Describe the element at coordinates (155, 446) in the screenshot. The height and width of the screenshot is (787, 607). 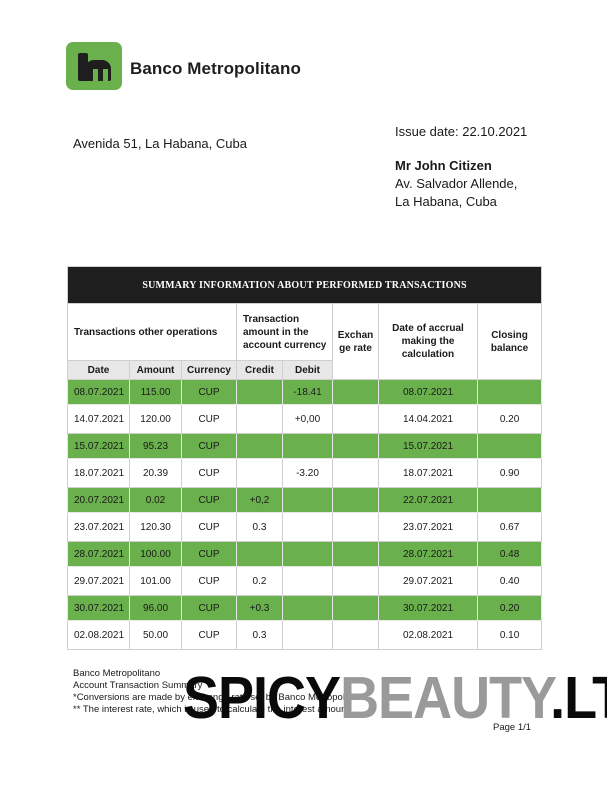
I see `cell-amount: 95.23` at that location.